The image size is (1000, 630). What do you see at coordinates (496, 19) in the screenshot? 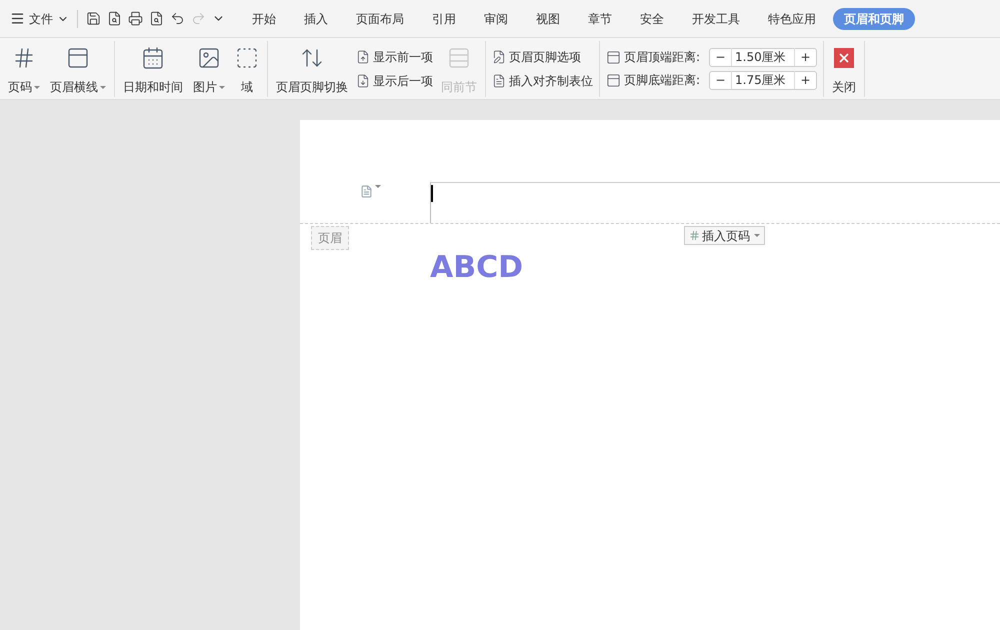
I see `ribbon-tab: 审阅` at bounding box center [496, 19].